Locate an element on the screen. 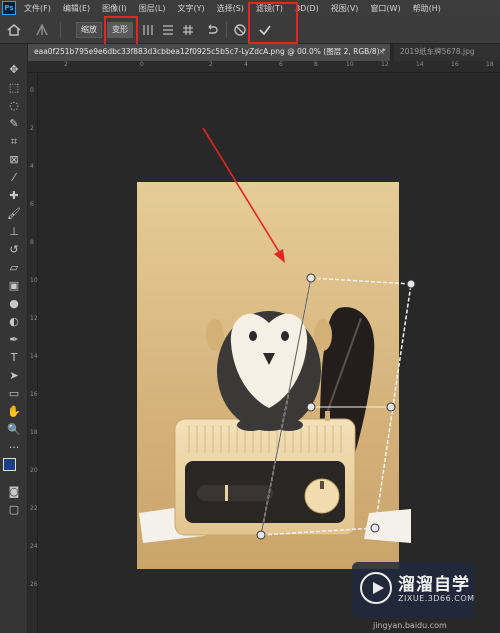  lasso-tool-icon: ◌ is located at coordinates (14, 106).